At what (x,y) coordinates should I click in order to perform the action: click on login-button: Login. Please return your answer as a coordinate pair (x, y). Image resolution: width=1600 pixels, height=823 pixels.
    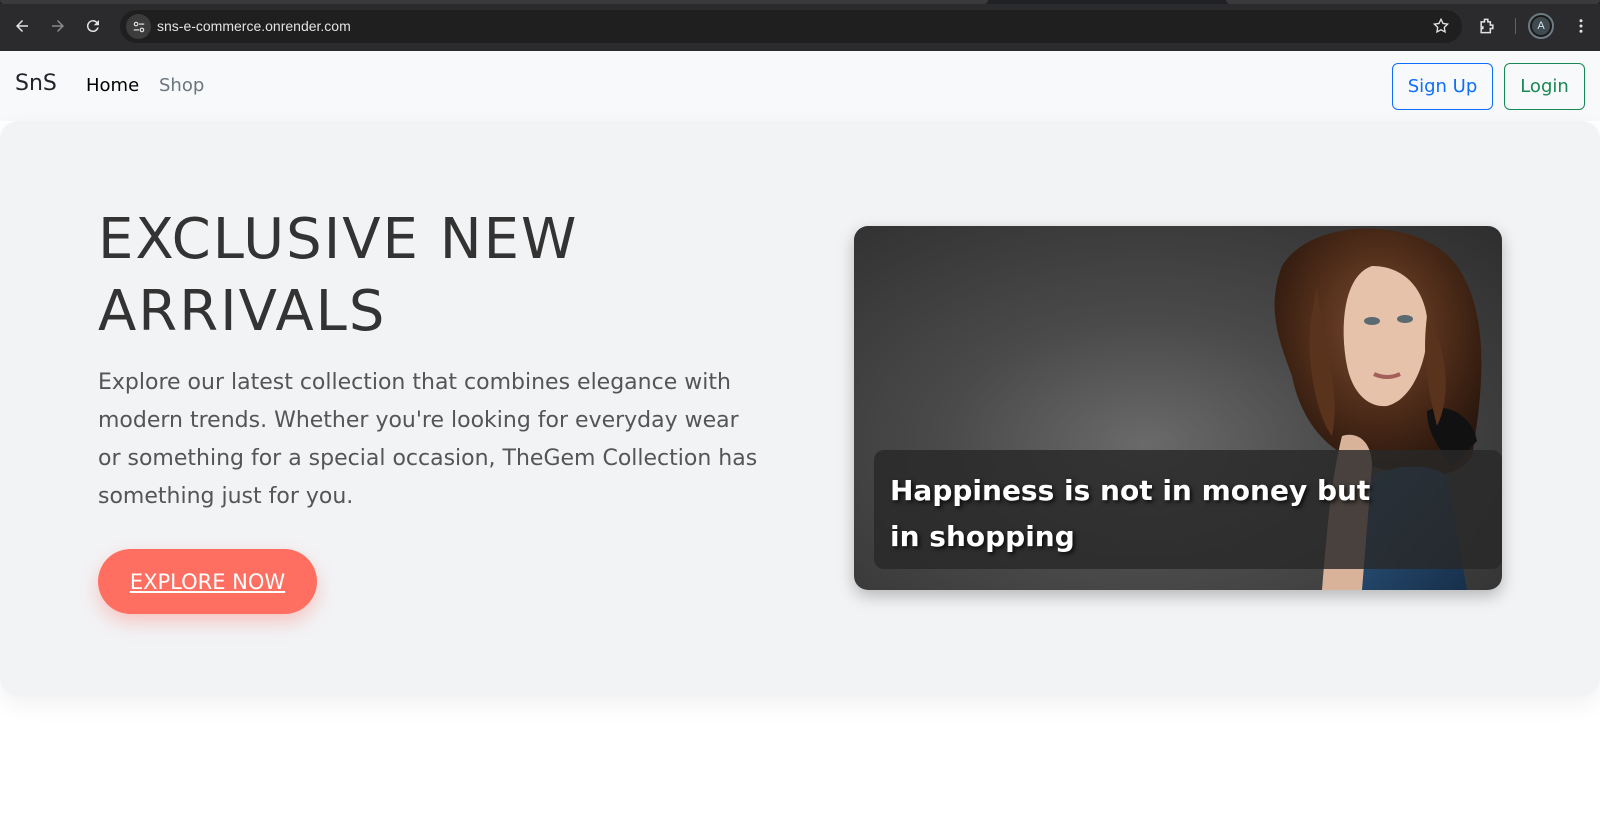
    Looking at the image, I should click on (1544, 86).